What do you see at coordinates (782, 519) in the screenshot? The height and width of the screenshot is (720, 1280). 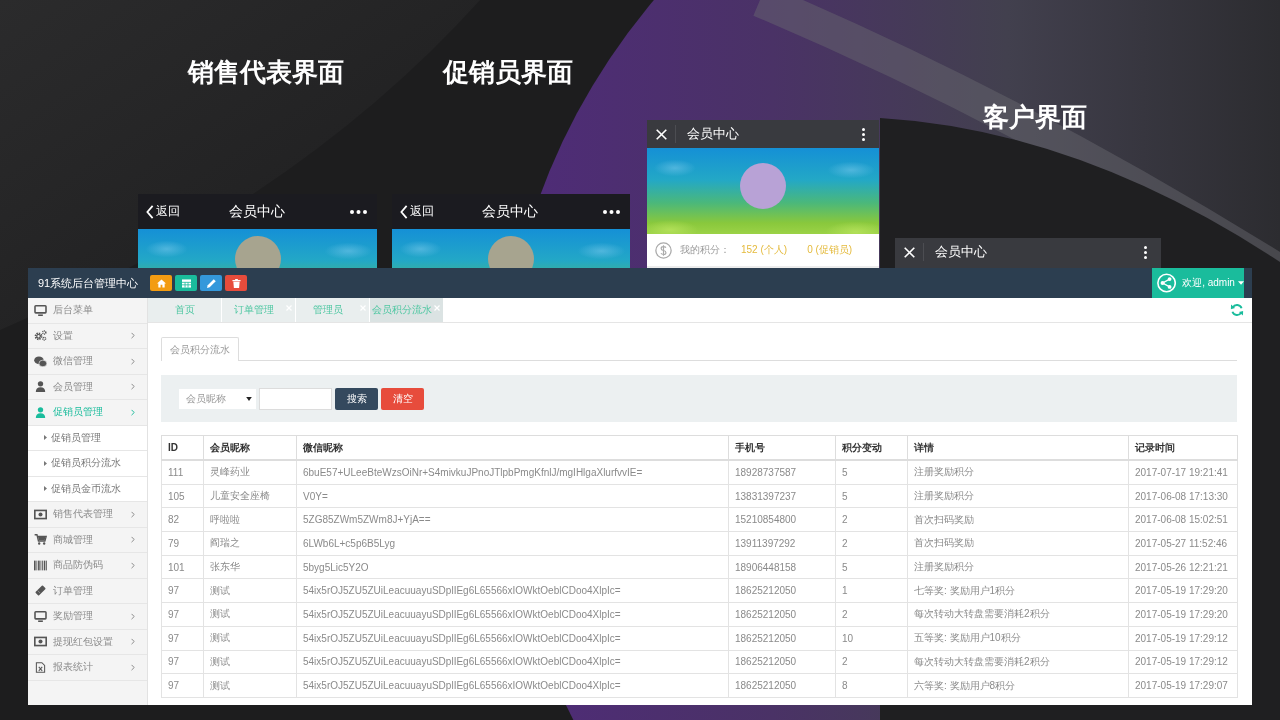 I see `table-cell: 15210854800` at bounding box center [782, 519].